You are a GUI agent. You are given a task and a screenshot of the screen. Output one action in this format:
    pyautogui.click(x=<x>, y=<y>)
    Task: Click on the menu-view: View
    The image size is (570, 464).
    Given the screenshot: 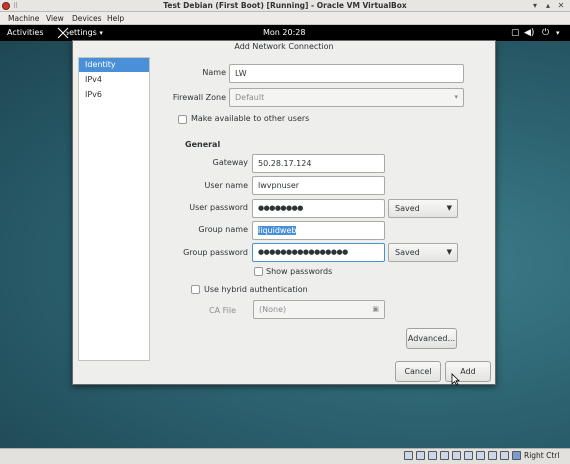 What is the action you would take?
    pyautogui.click(x=55, y=18)
    